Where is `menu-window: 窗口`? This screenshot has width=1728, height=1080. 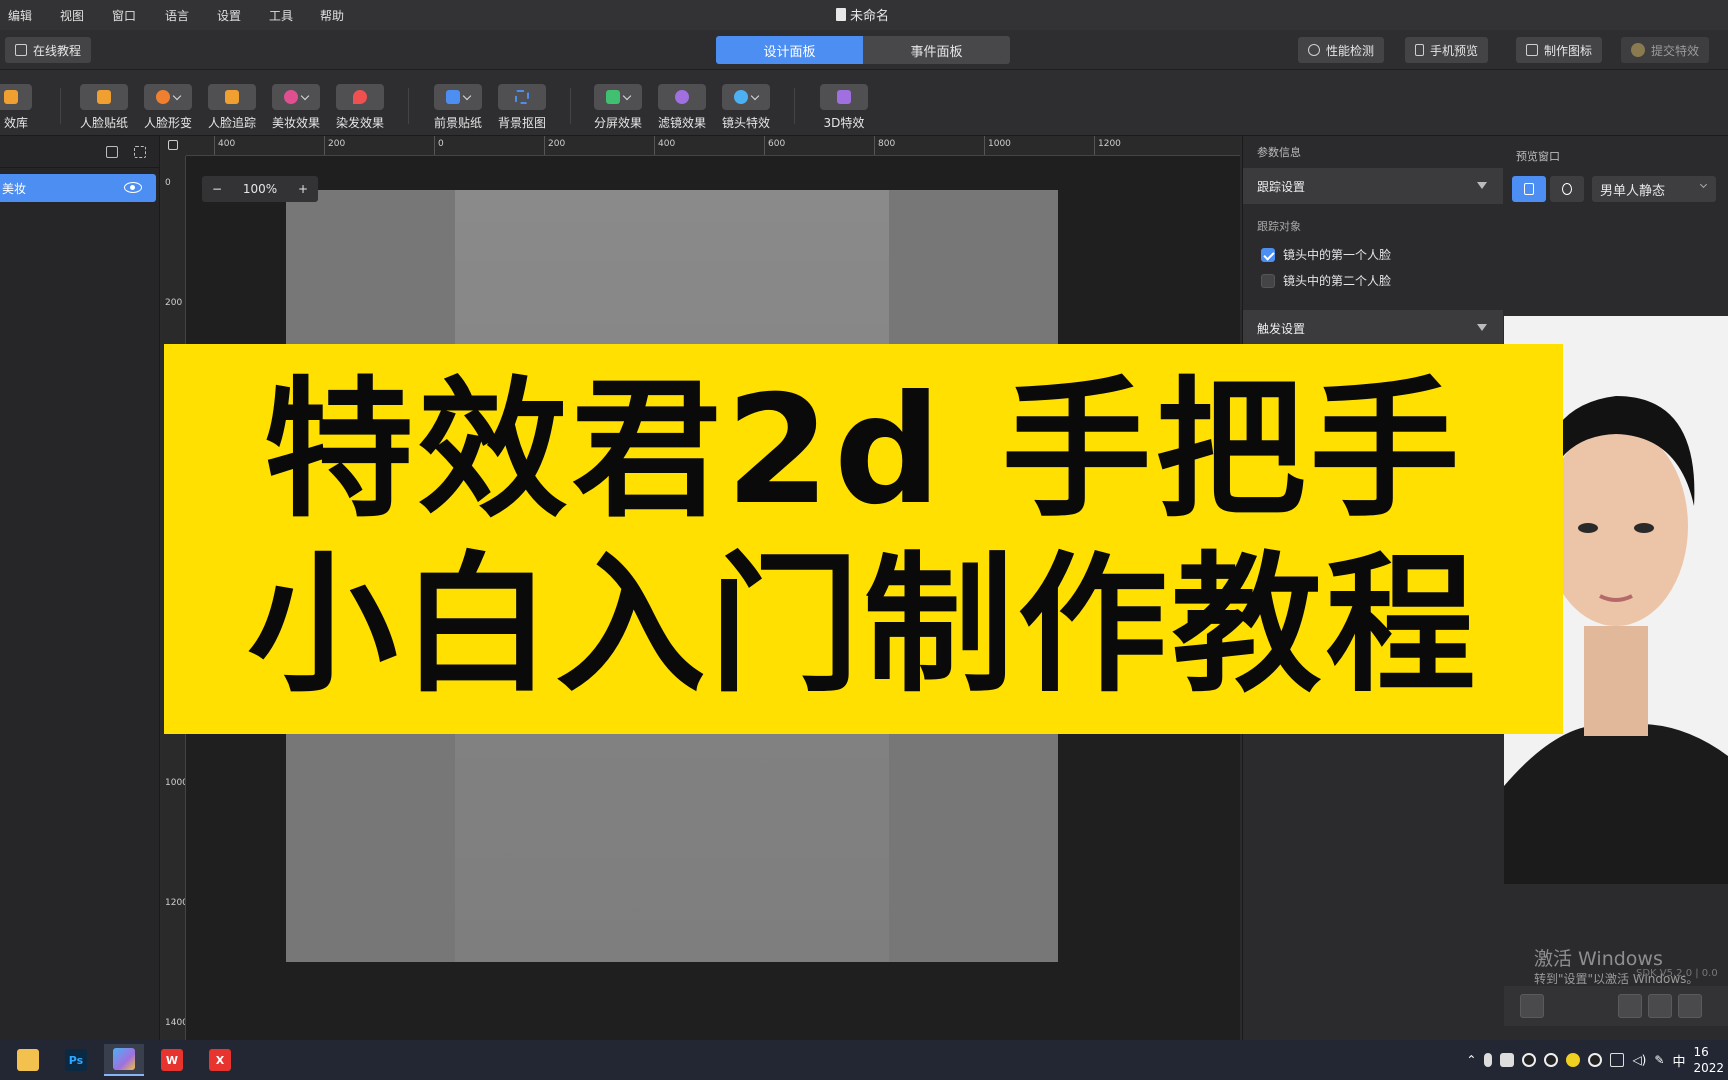 menu-window: 窗口 is located at coordinates (124, 15).